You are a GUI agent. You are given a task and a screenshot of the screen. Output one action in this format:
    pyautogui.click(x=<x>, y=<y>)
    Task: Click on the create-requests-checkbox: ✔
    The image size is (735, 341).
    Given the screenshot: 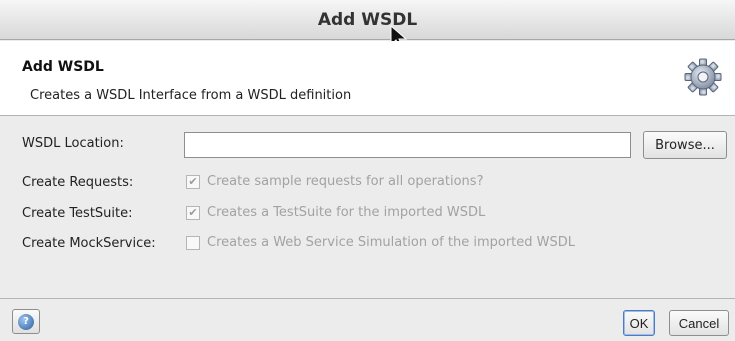 What is the action you would take?
    pyautogui.click(x=193, y=181)
    